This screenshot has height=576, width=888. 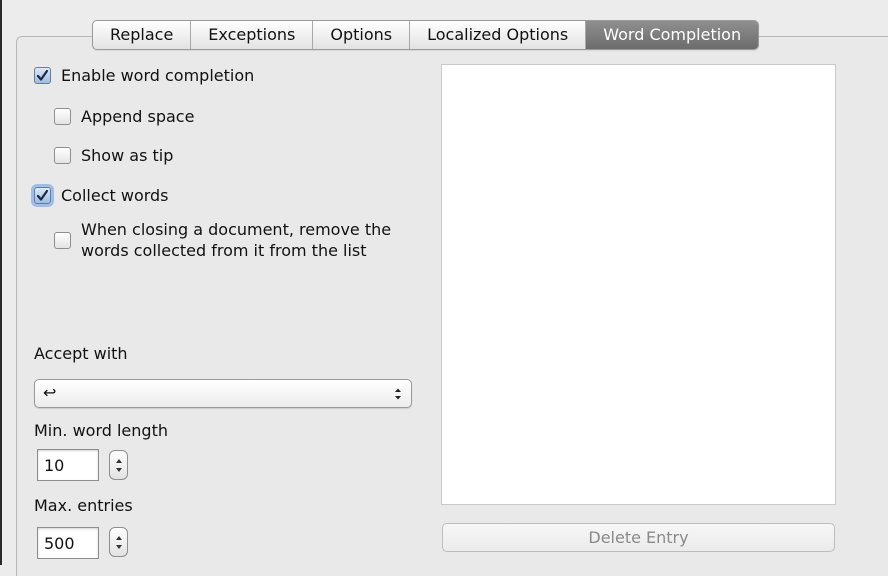 I want to click on popup-arrows-icon, so click(x=398, y=394).